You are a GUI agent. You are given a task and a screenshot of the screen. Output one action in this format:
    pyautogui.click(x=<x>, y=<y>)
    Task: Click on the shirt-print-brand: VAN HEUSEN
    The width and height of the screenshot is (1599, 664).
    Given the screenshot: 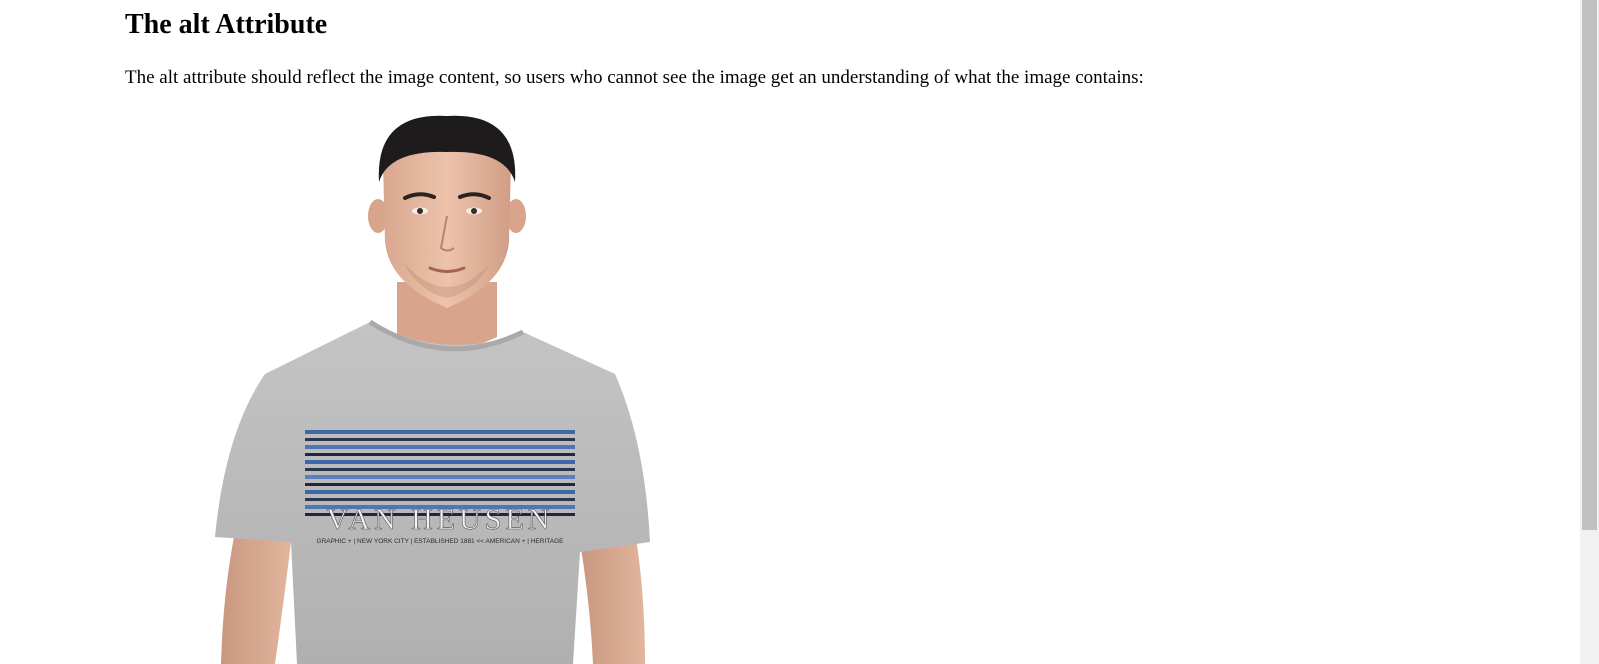 What is the action you would take?
    pyautogui.click(x=440, y=519)
    